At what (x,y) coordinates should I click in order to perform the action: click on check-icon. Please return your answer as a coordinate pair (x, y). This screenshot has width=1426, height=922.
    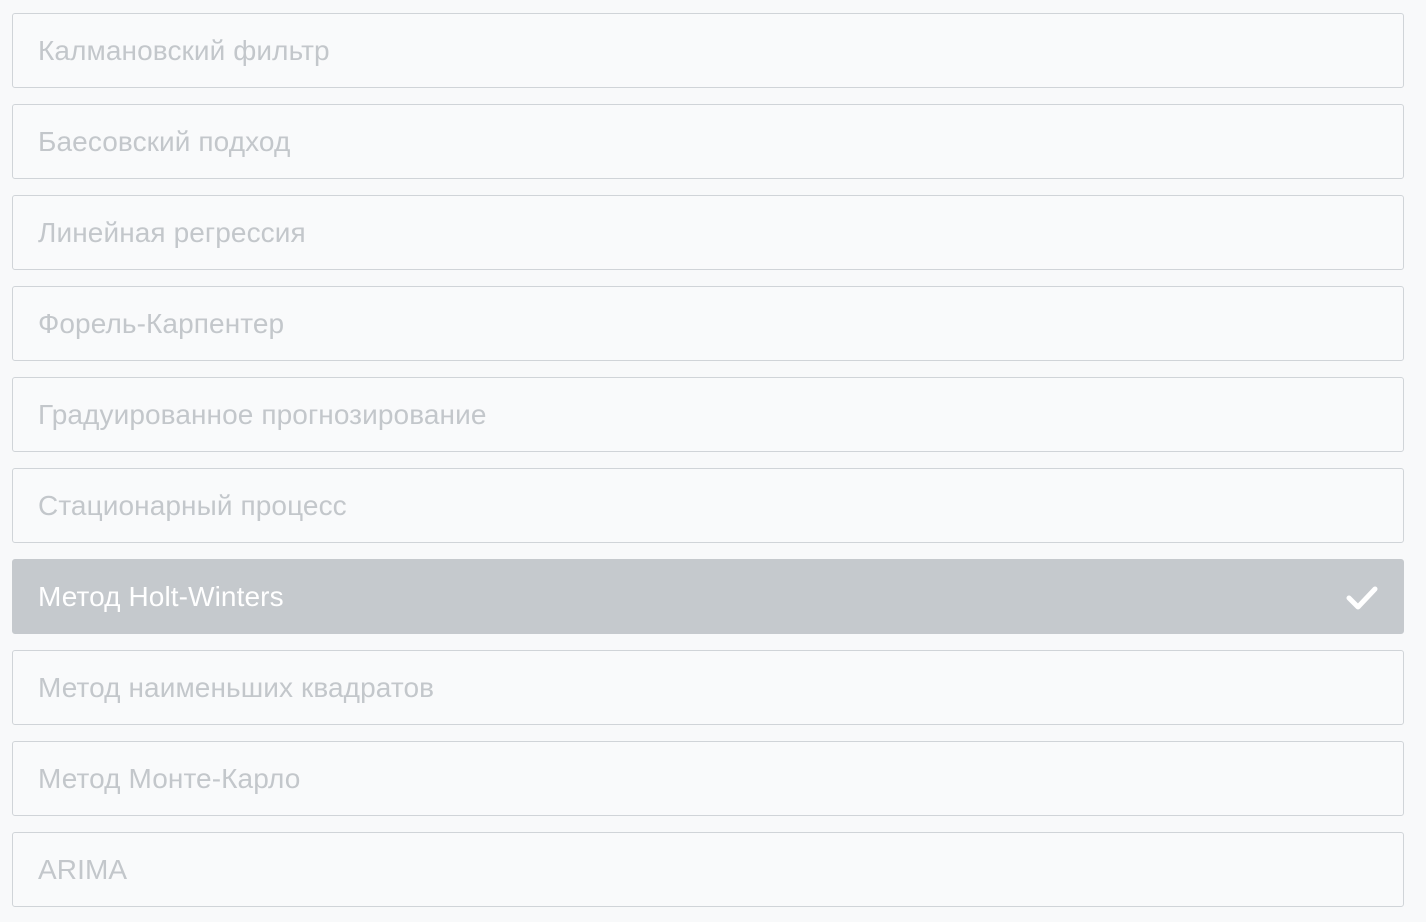
    Looking at the image, I should click on (1362, 597).